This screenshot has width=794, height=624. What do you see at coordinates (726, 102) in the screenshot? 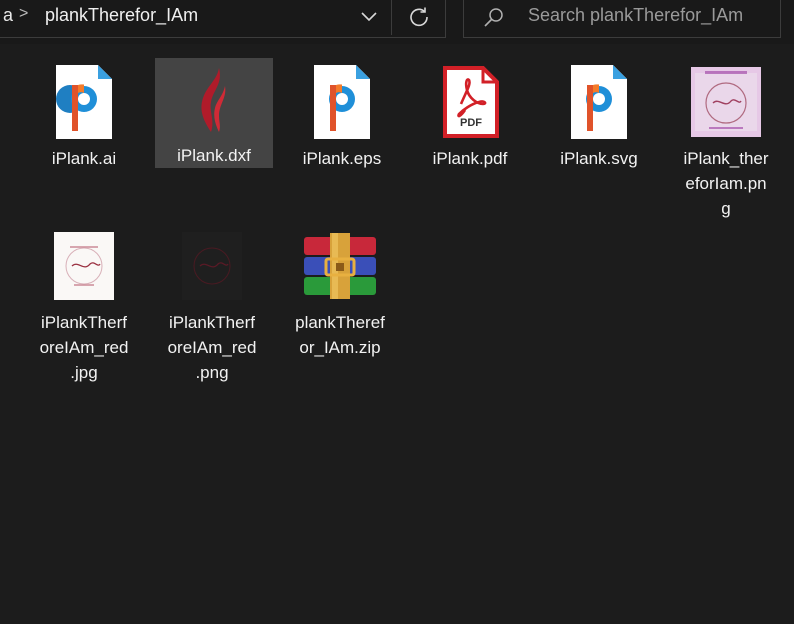
I see `image-thumbnail-pink` at bounding box center [726, 102].